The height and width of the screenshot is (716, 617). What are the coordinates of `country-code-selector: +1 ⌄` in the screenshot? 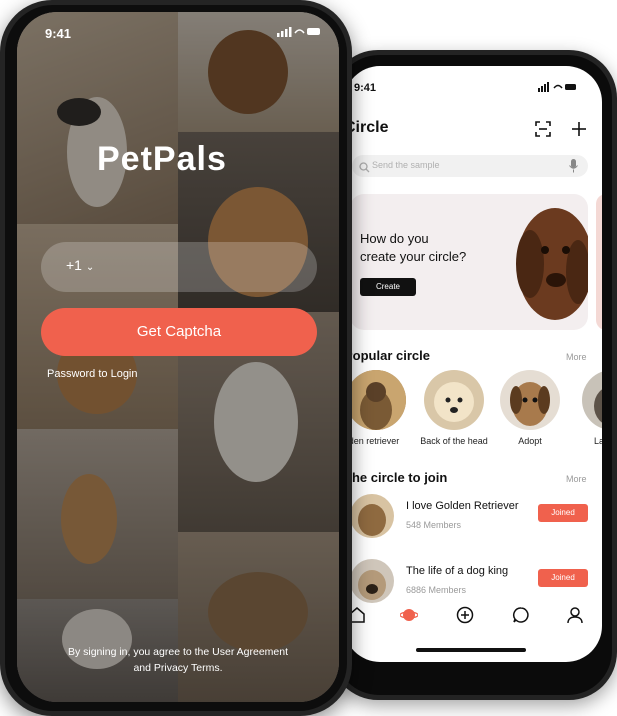 It's located at (80, 265).